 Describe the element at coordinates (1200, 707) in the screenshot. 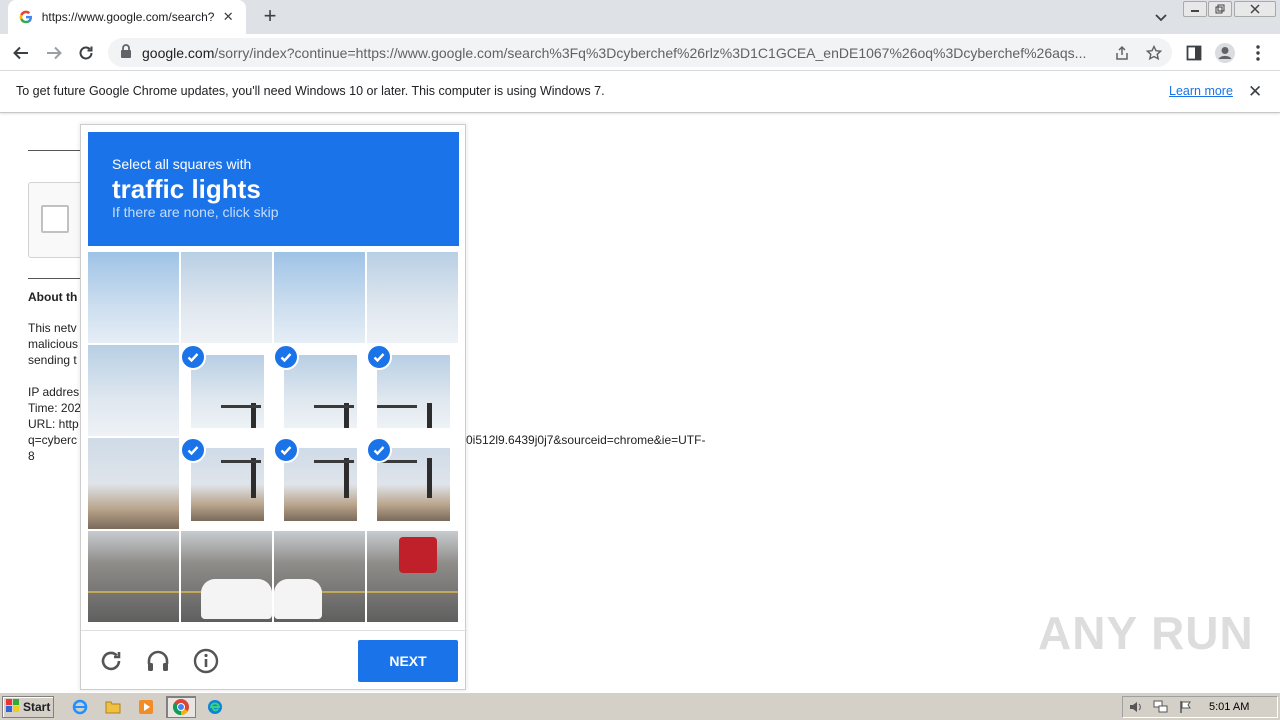

I see `system-tray: 5:01 AM` at that location.